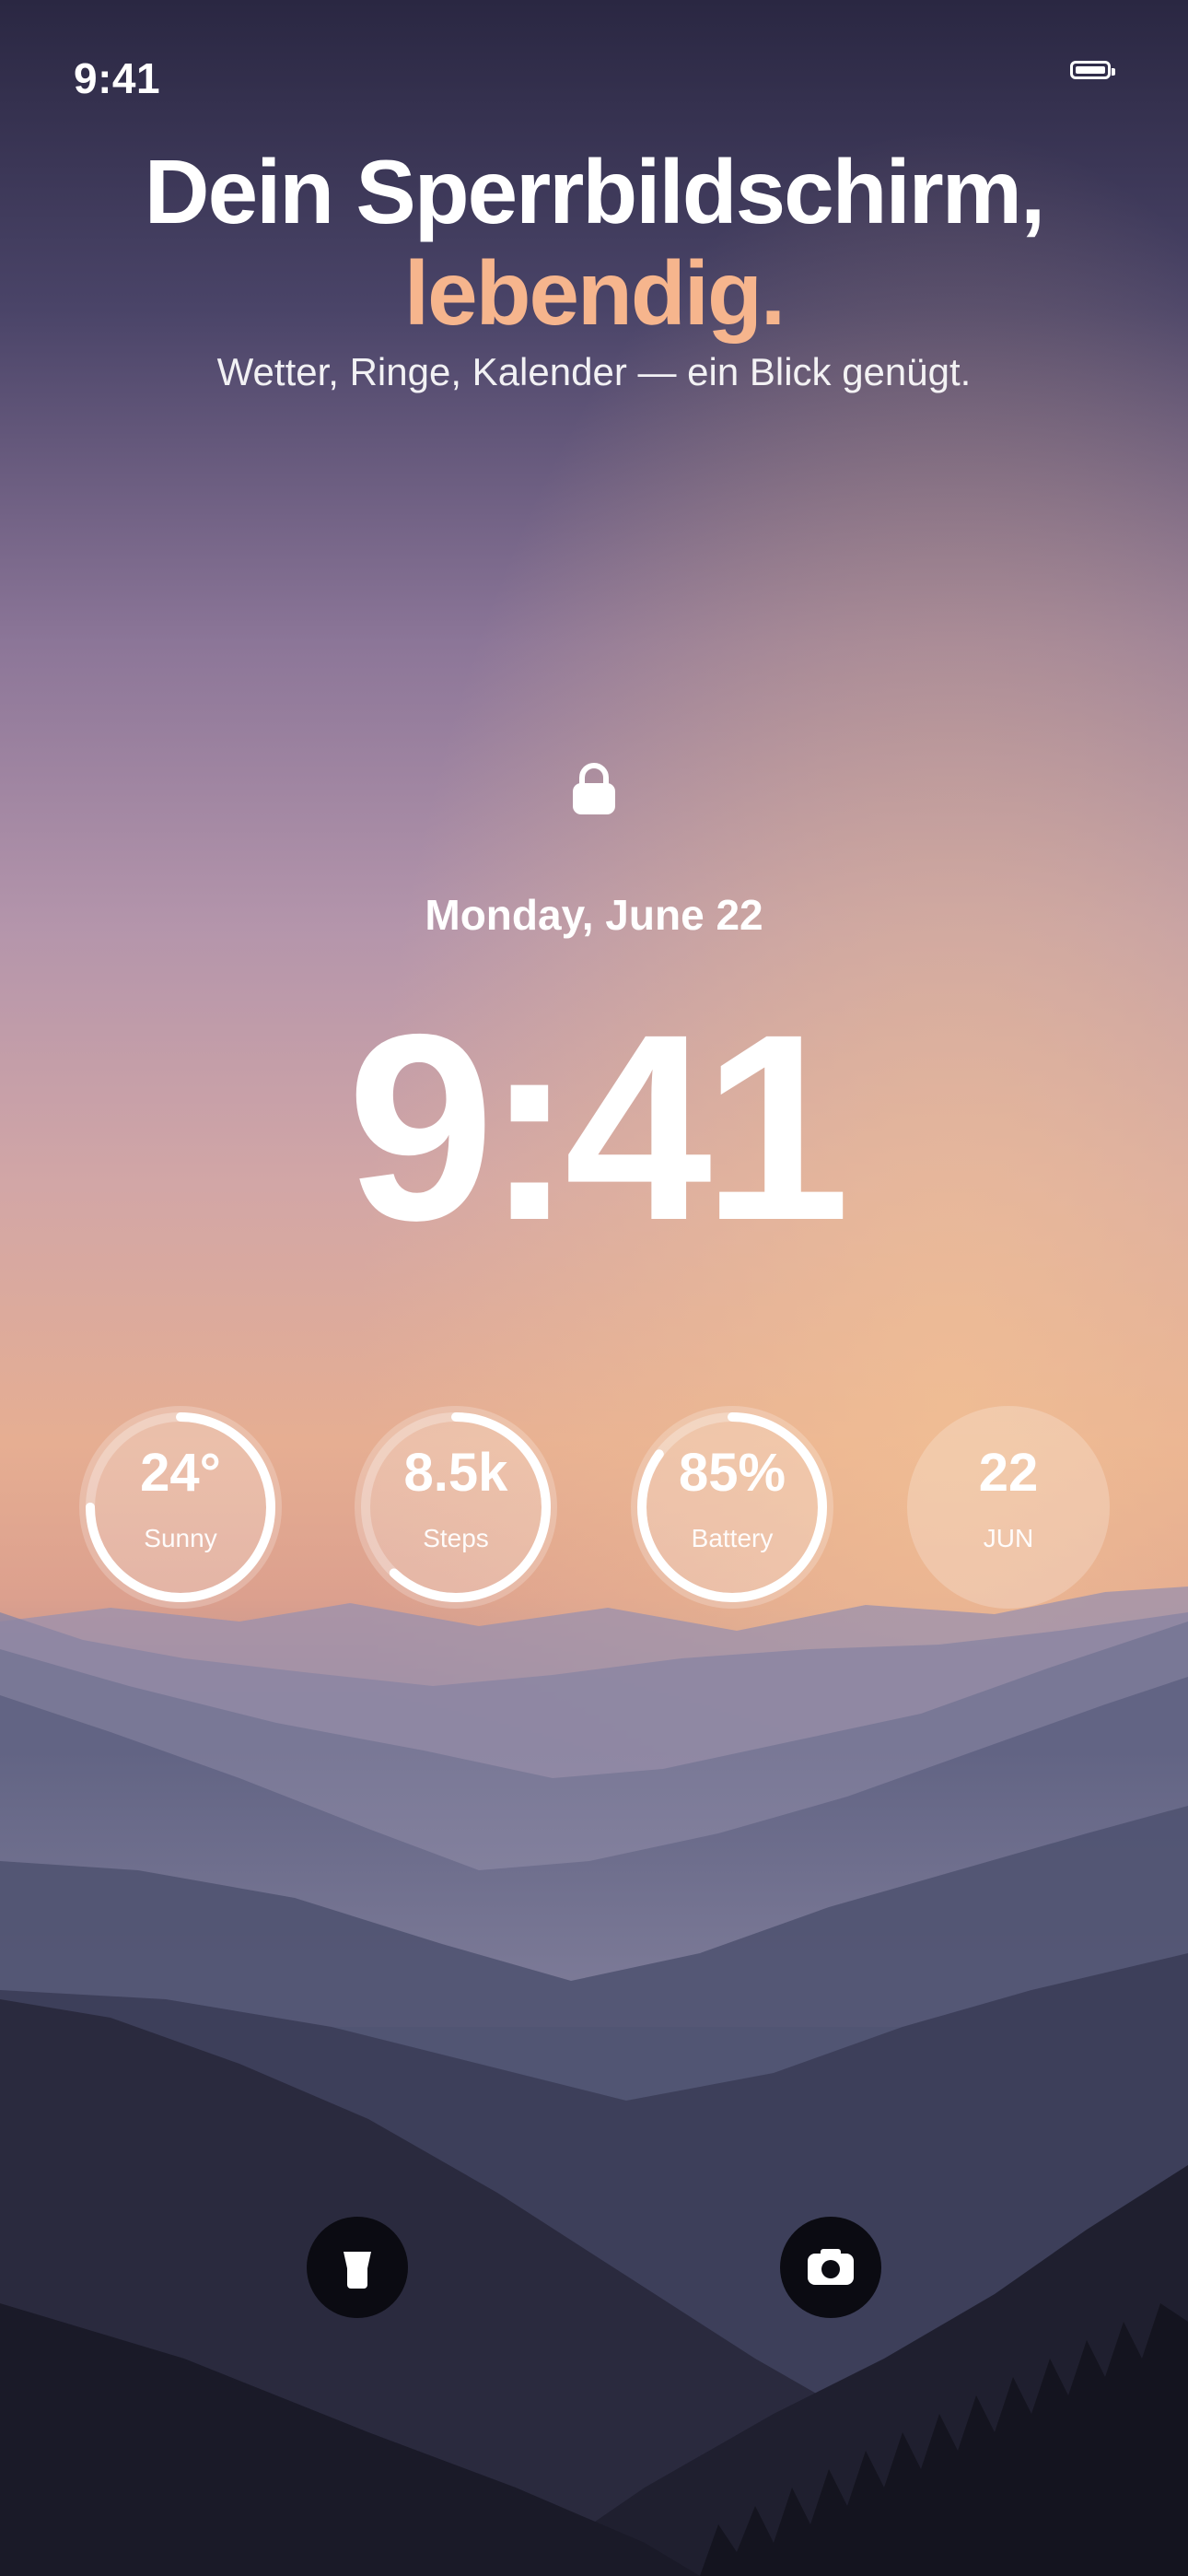 The image size is (1188, 2576). I want to click on camera-icon, so click(831, 2267).